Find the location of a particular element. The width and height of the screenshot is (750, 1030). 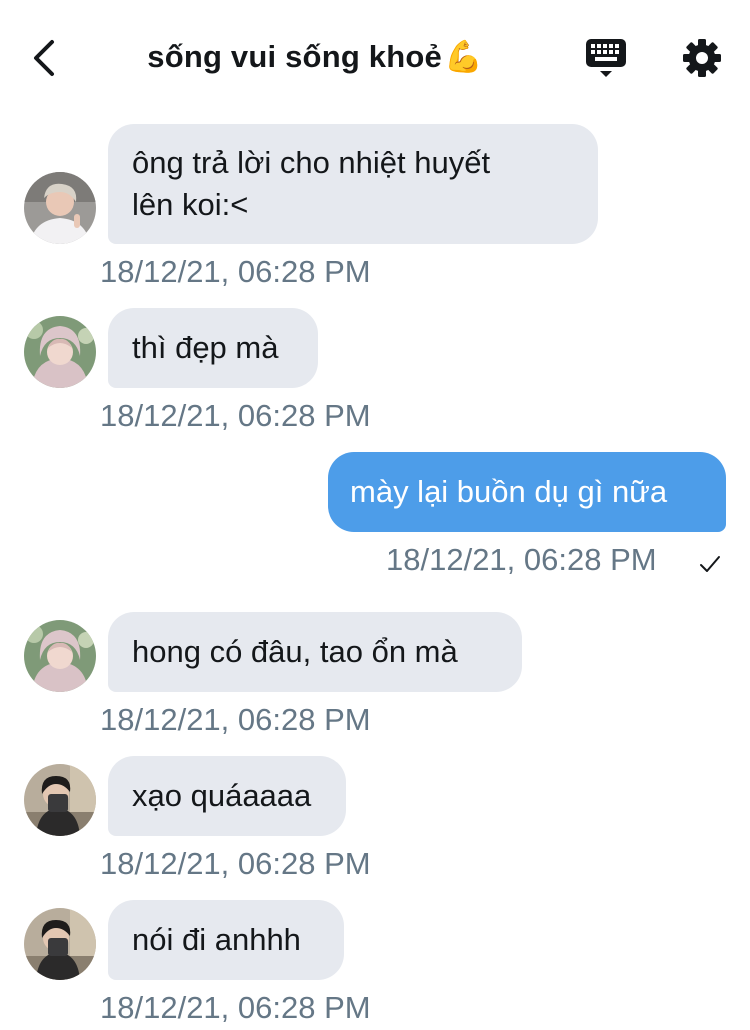

message-bubble: mày lại buồn dụ gì nữa is located at coordinates (527, 492).